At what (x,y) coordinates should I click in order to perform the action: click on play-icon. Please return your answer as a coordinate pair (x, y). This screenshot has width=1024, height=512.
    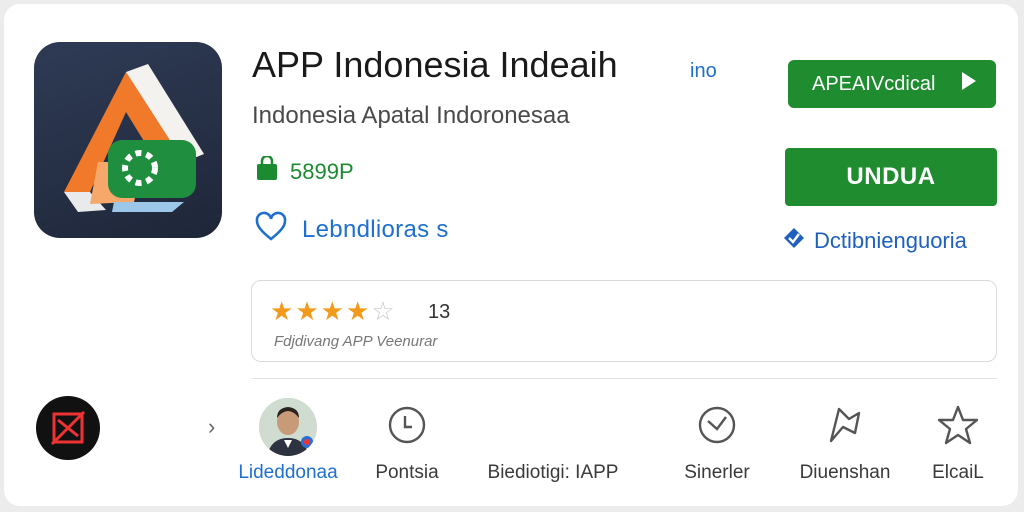
    Looking at the image, I should click on (969, 84).